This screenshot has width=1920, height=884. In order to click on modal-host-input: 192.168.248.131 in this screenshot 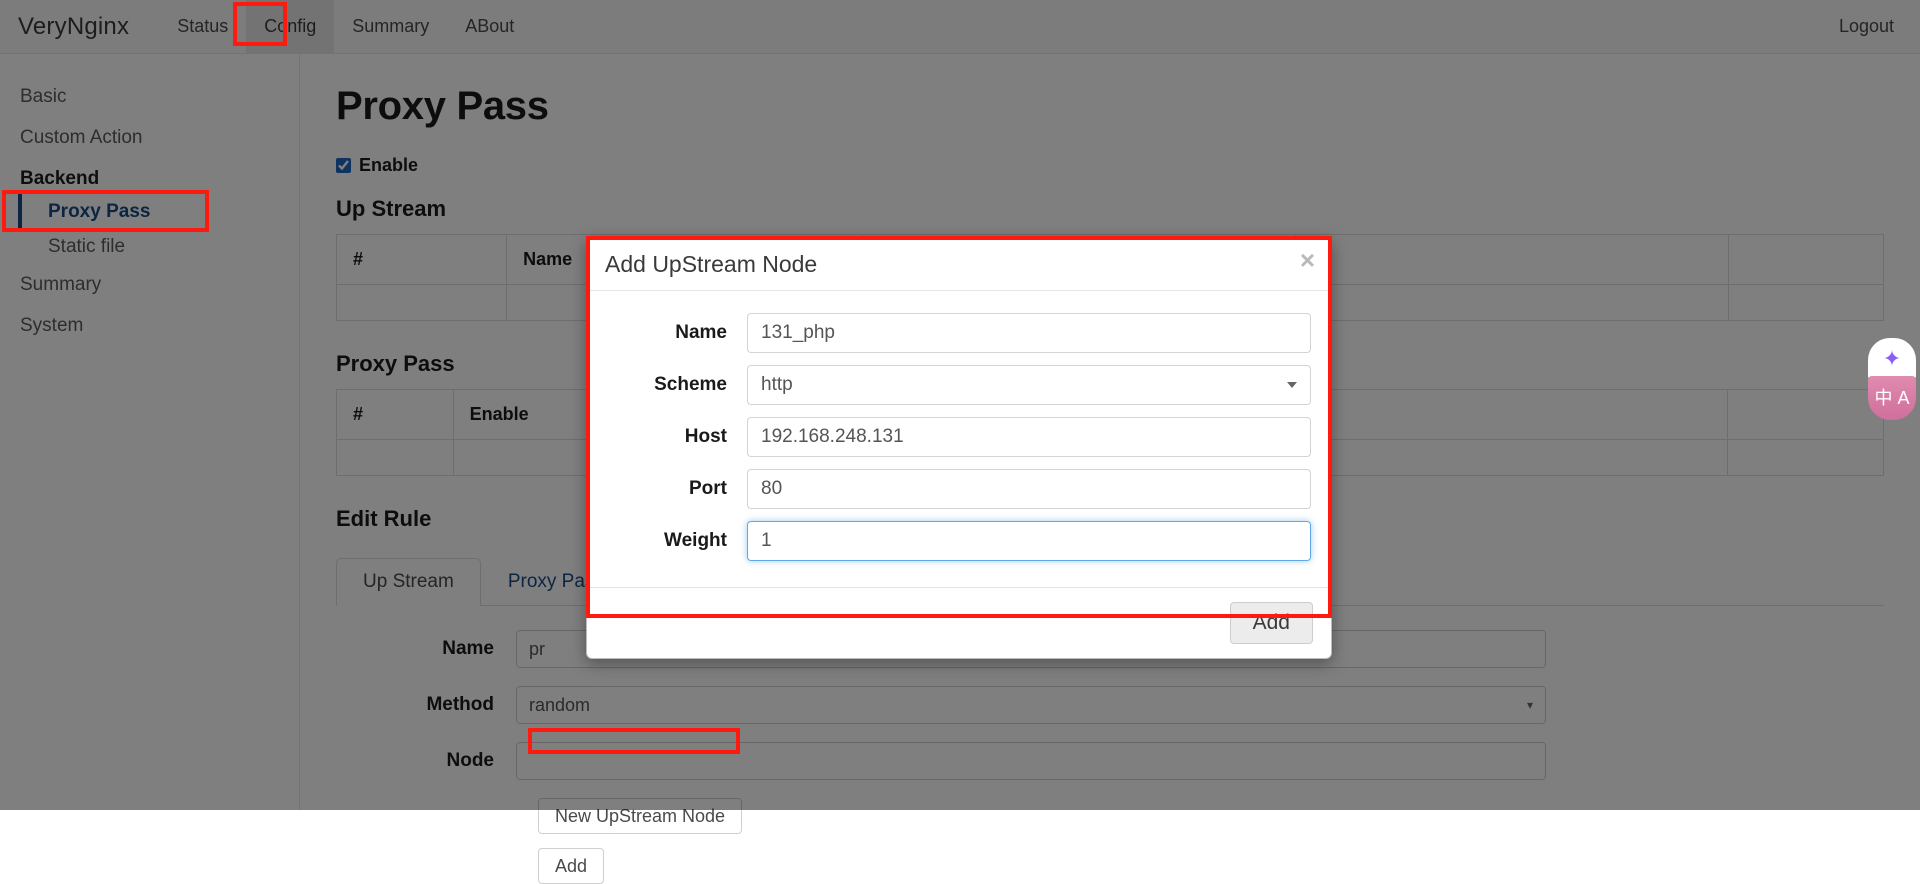, I will do `click(1029, 437)`.